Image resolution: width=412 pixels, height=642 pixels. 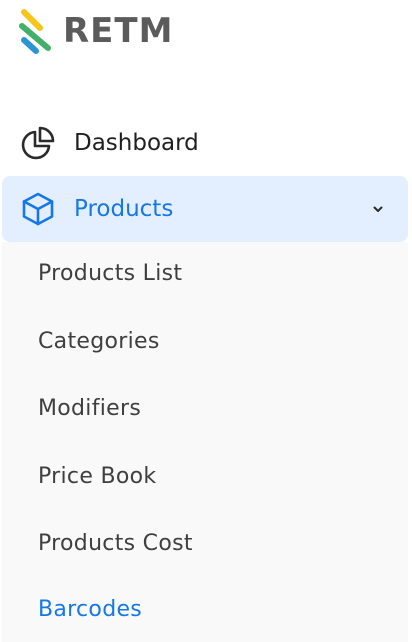 What do you see at coordinates (136, 143) in the screenshot?
I see `nav-label-dashboard: Dashboard` at bounding box center [136, 143].